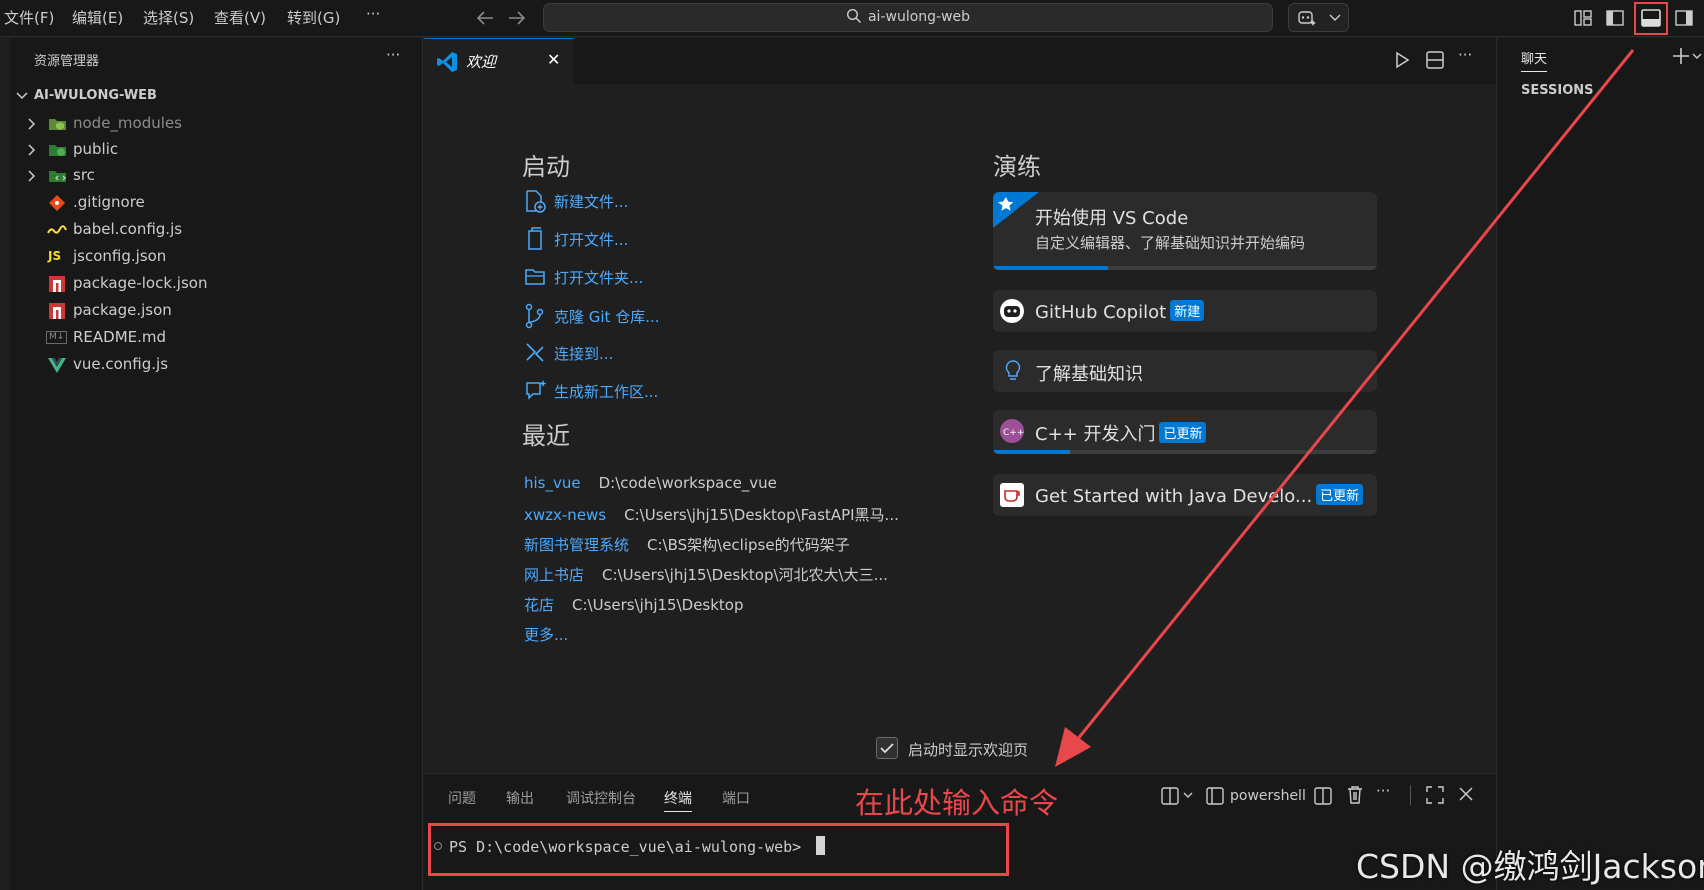  What do you see at coordinates (1089, 374) in the screenshot?
I see `walkthrough-title: 了解基础知识` at bounding box center [1089, 374].